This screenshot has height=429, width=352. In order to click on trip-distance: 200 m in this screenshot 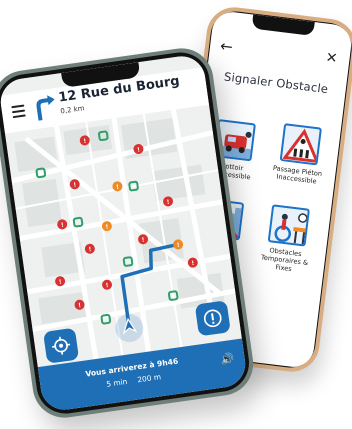, I will do `click(149, 378)`.